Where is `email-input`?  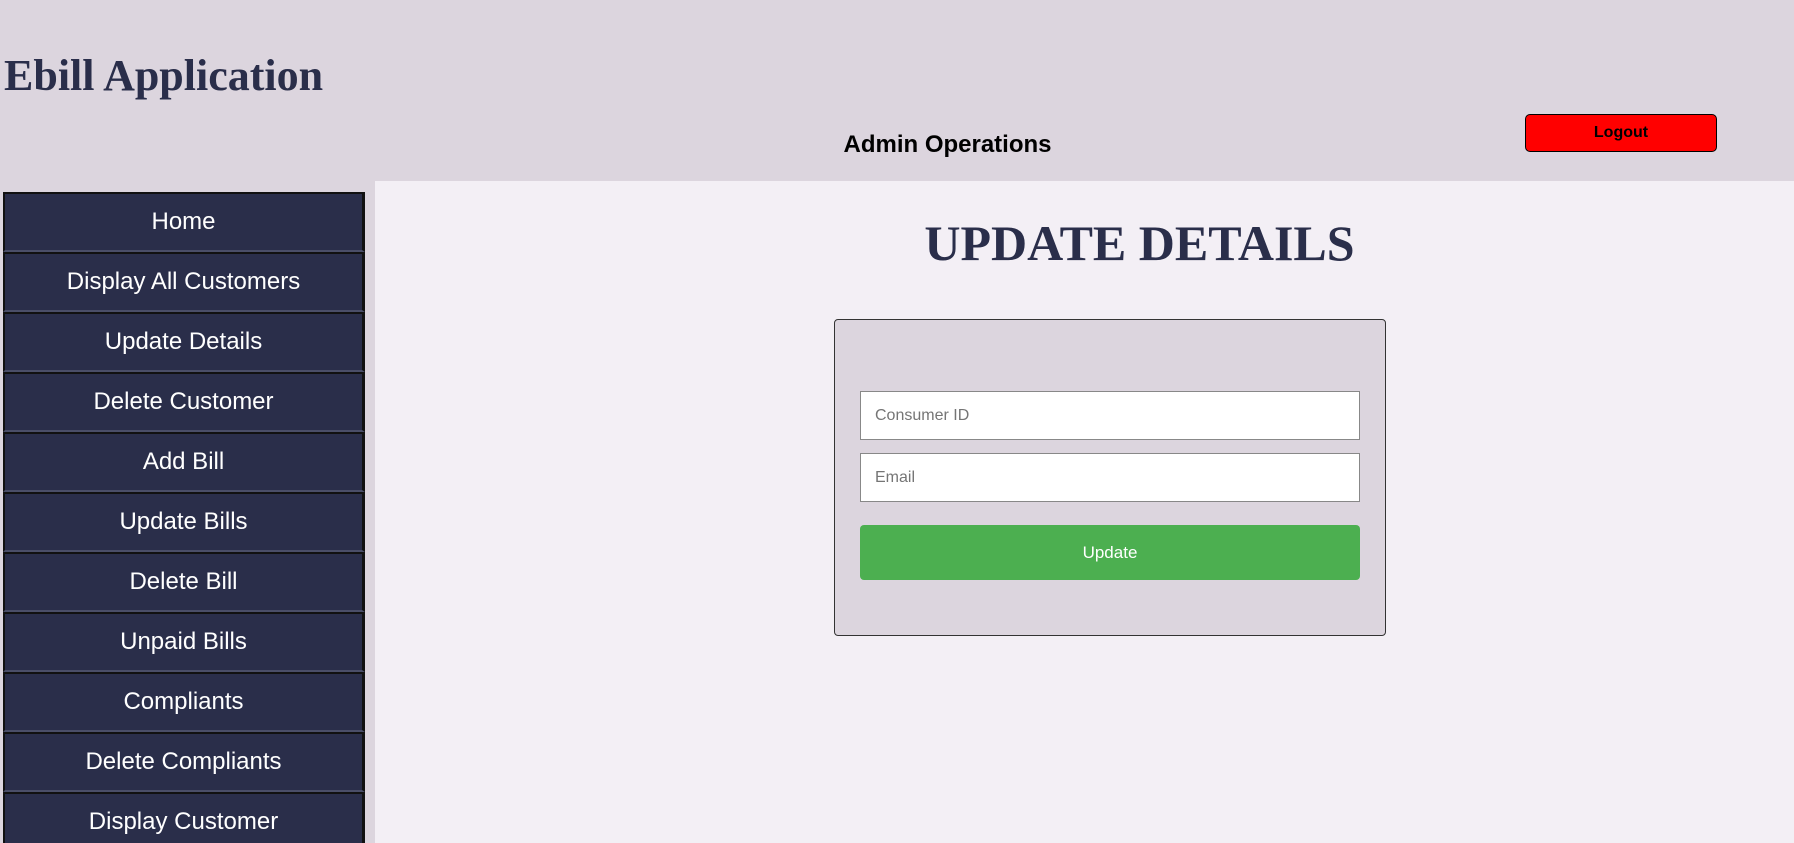
email-input is located at coordinates (1110, 477).